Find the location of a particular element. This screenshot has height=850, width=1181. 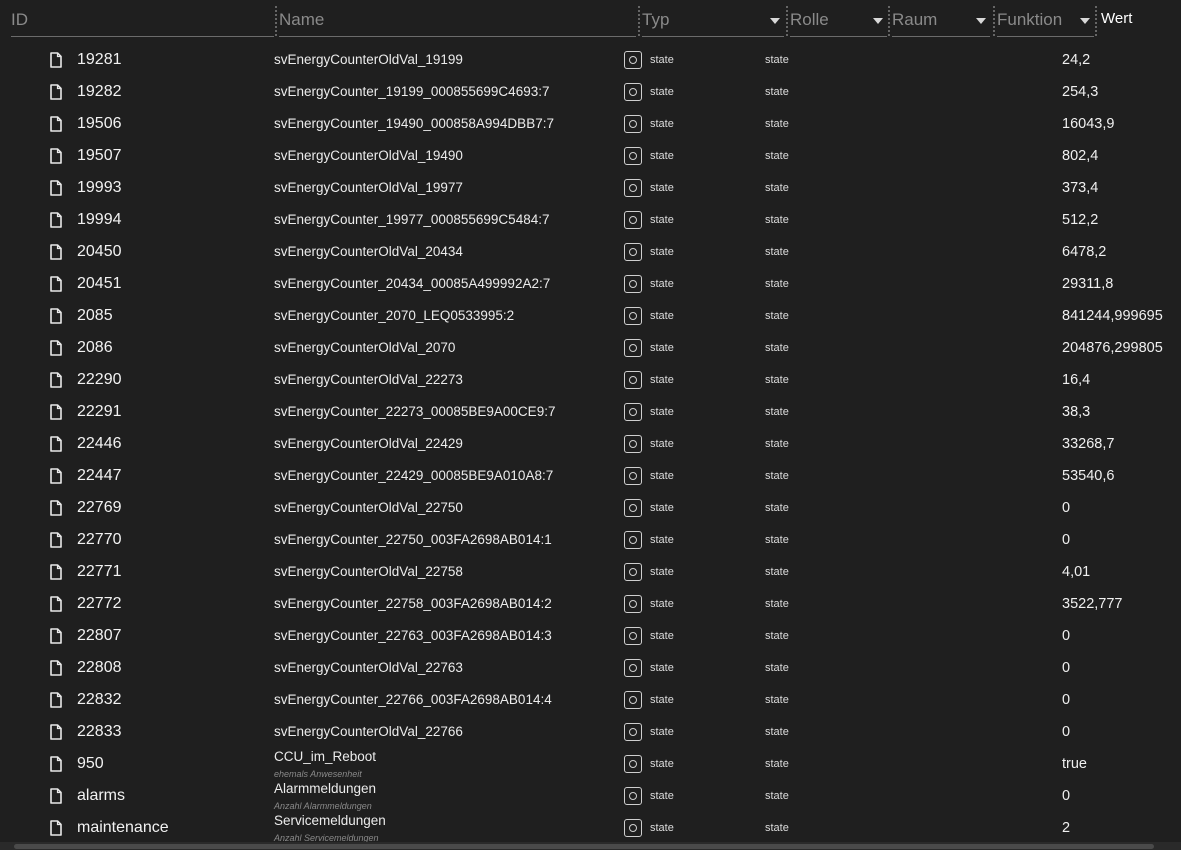

object-value: 53540,6 is located at coordinates (1088, 476).